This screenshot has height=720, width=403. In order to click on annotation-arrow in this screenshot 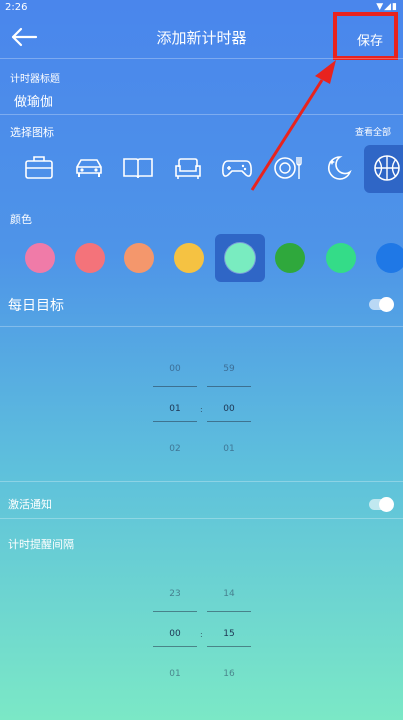, I will do `click(293, 125)`.